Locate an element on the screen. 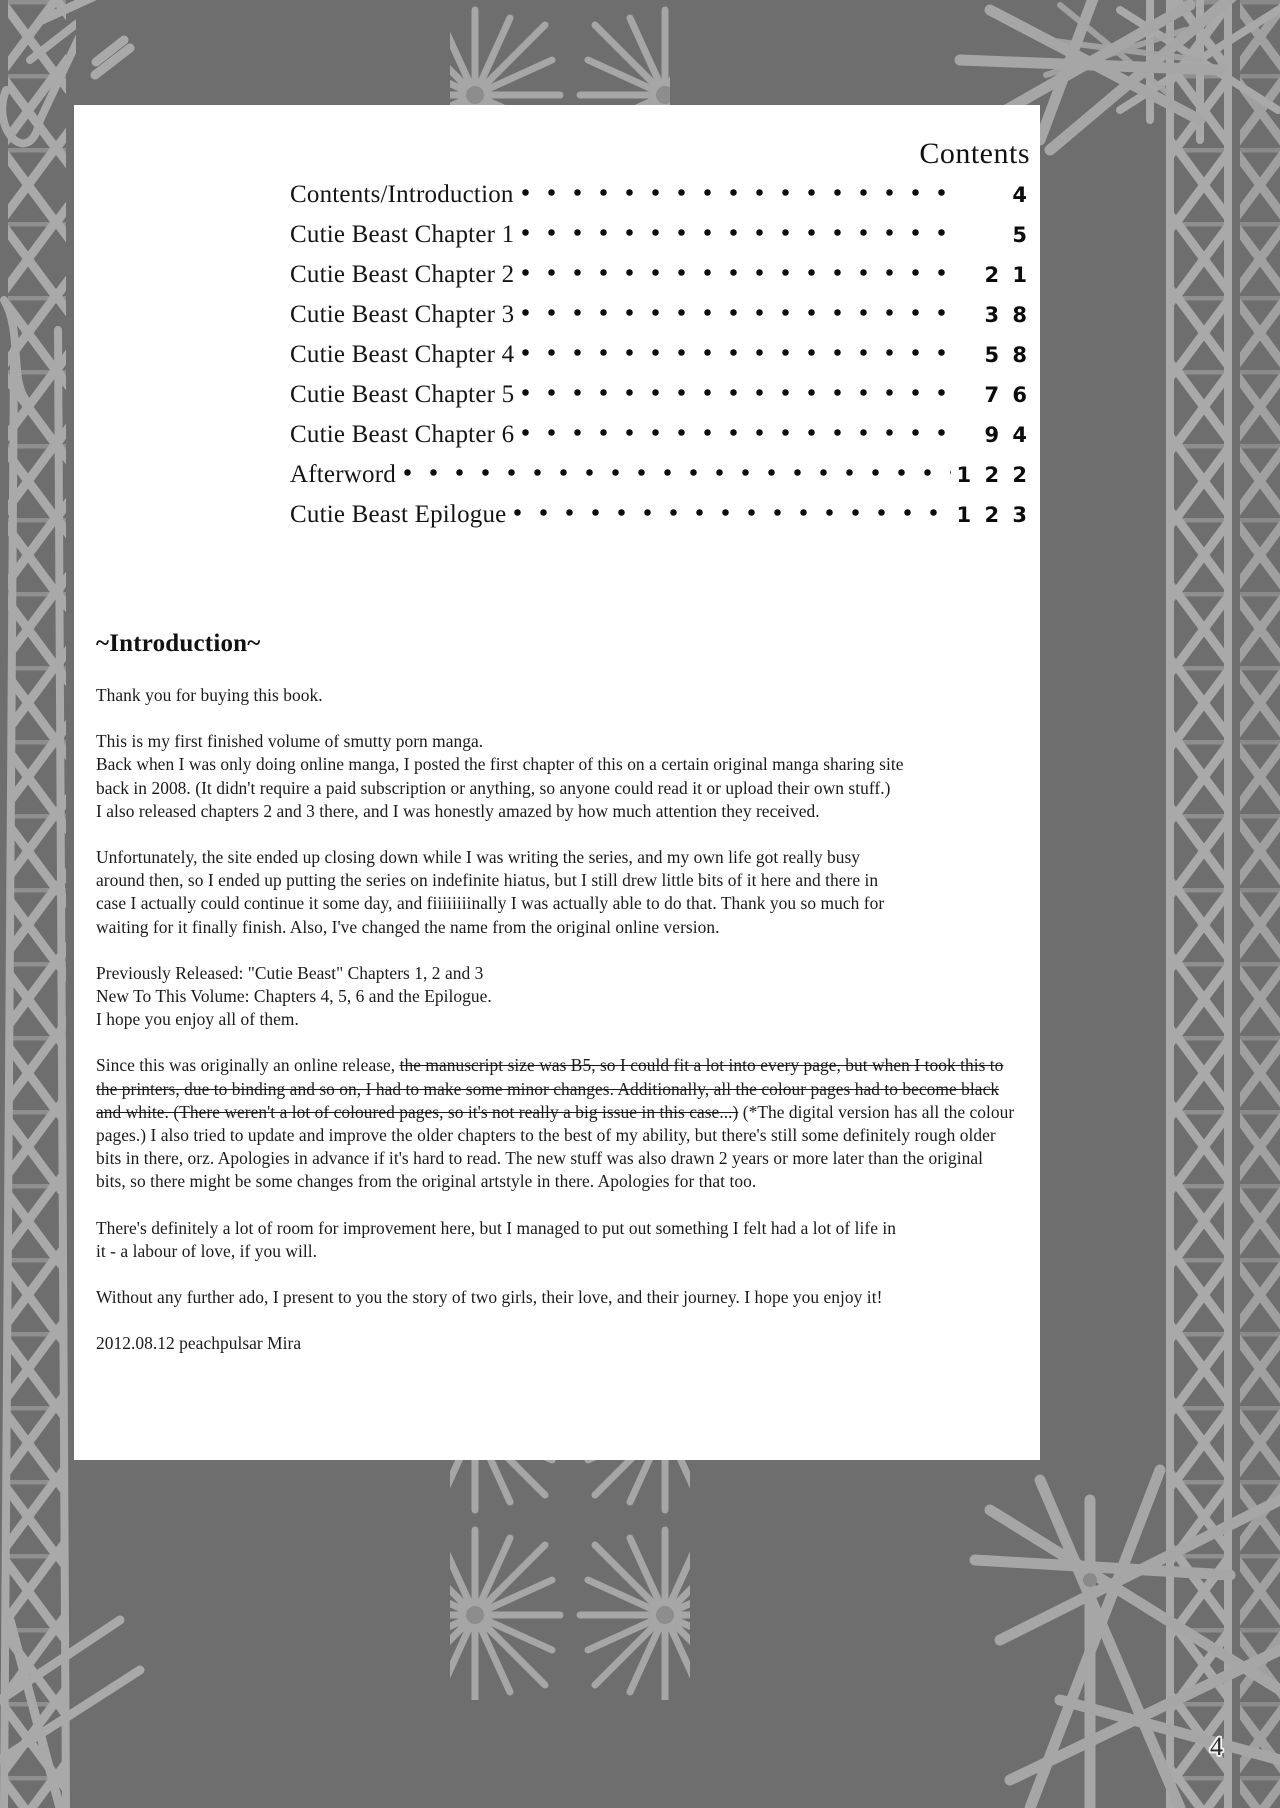 This screenshot has width=1280, height=1808. toc-entry-chapter-4: Cutie Beast Chapter 4 5 8 is located at coordinates (557, 357).